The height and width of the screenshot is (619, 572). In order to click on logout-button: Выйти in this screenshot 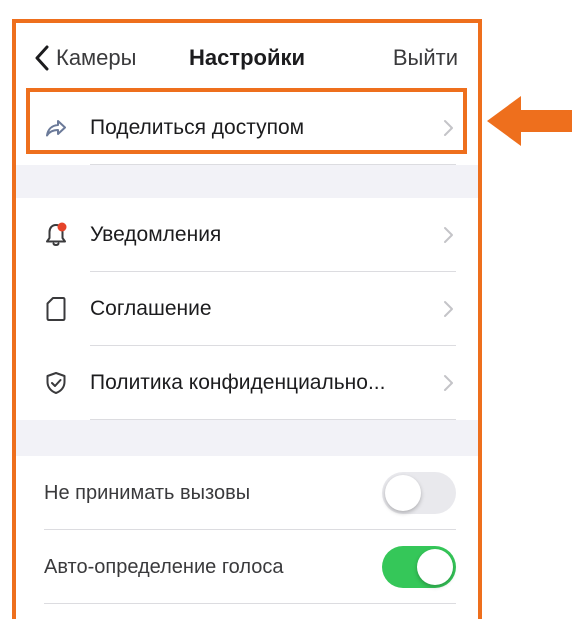, I will do `click(425, 58)`.